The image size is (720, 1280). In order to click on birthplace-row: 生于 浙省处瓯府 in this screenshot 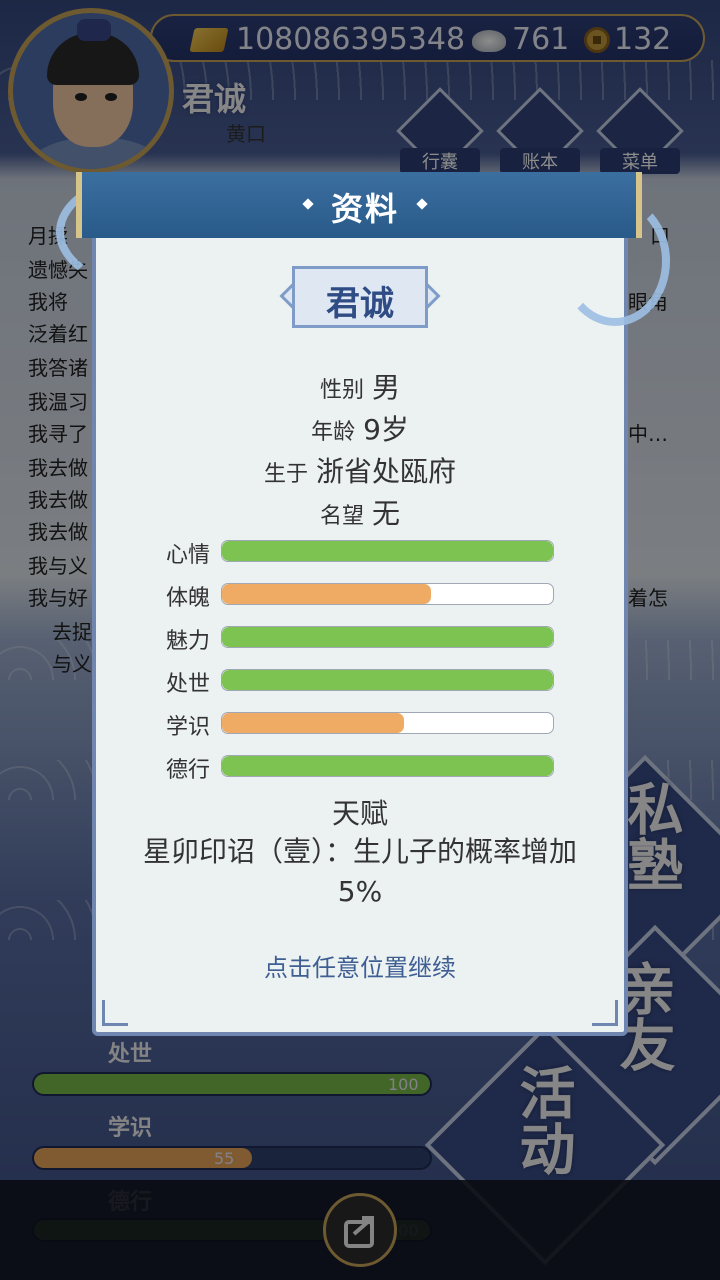, I will do `click(360, 470)`.